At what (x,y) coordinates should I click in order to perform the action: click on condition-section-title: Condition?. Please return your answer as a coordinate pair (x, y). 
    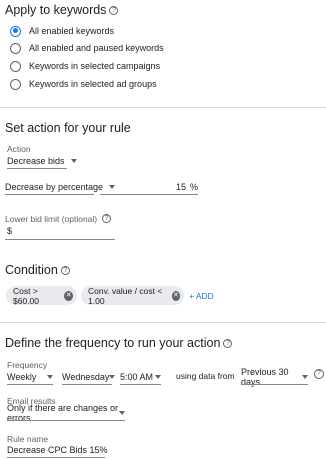
    Looking at the image, I should click on (37, 270).